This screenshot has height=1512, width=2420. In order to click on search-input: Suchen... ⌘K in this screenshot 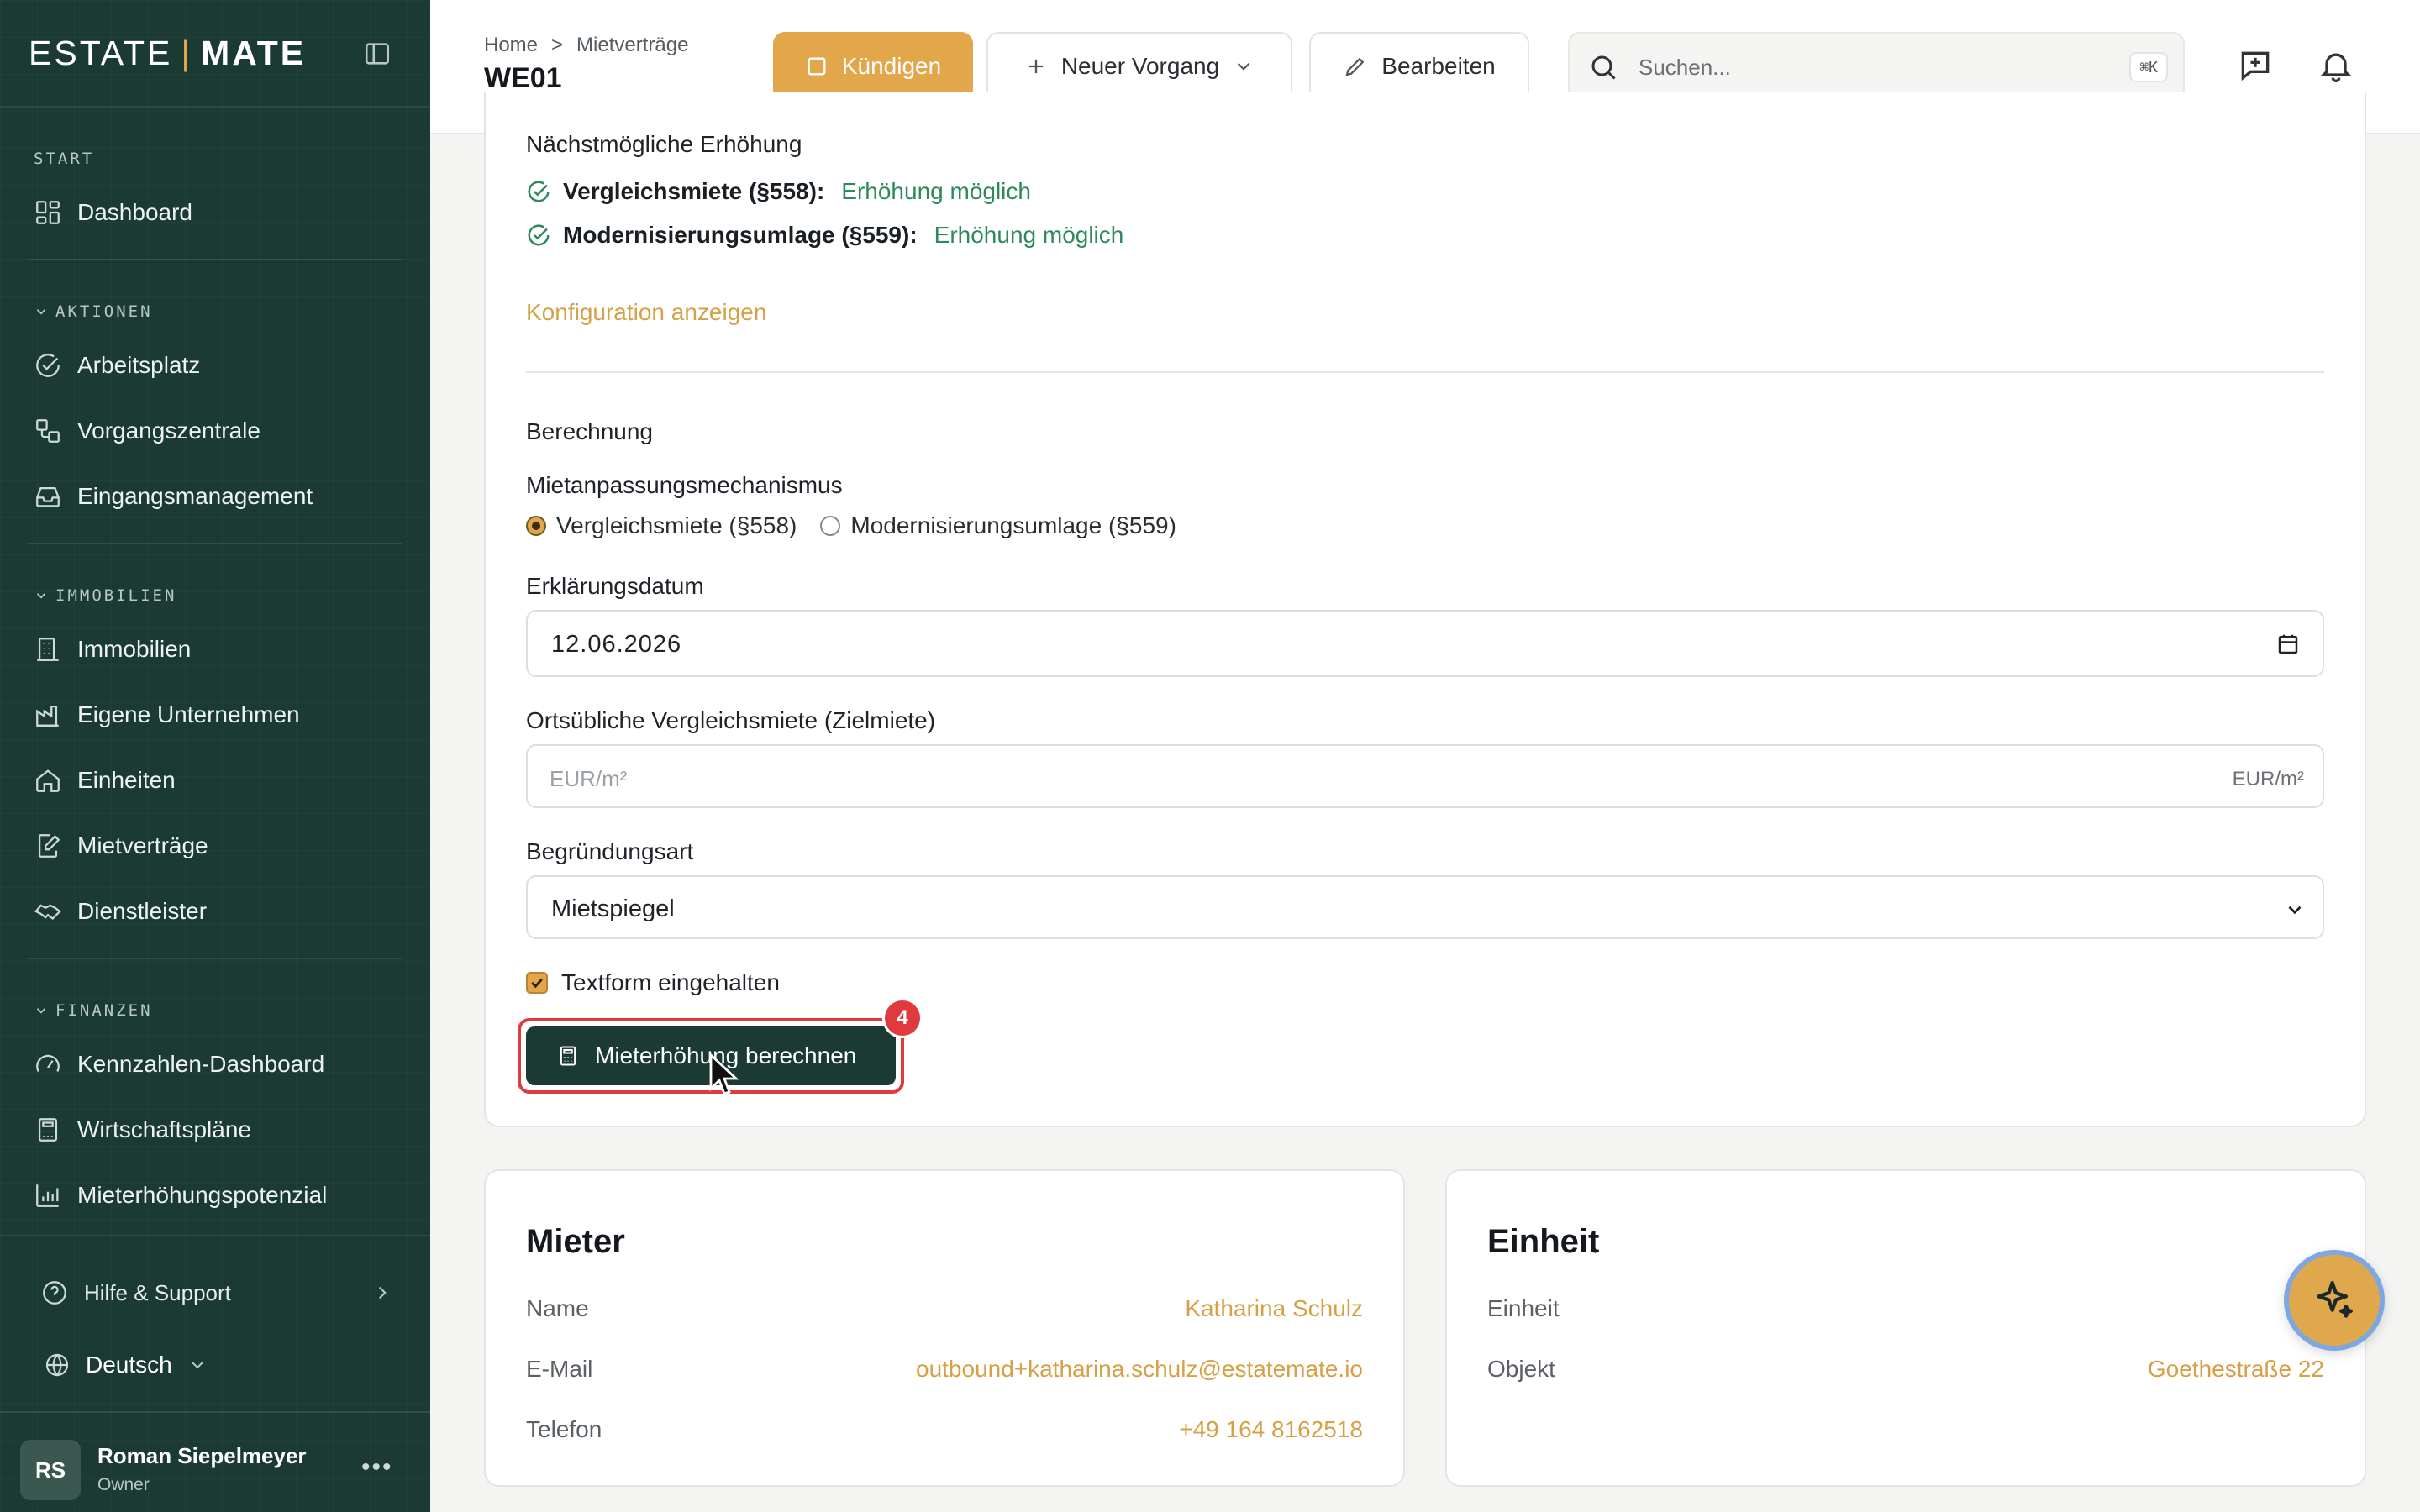, I will do `click(1876, 66)`.